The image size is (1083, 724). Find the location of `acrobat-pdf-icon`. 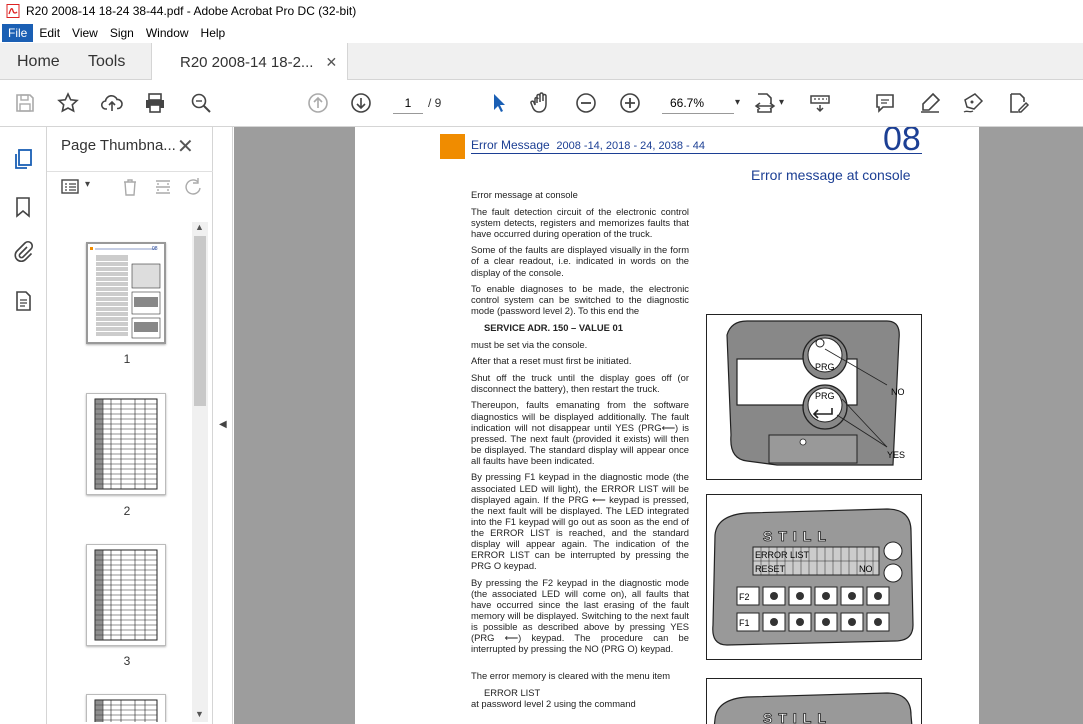

acrobat-pdf-icon is located at coordinates (13, 11).